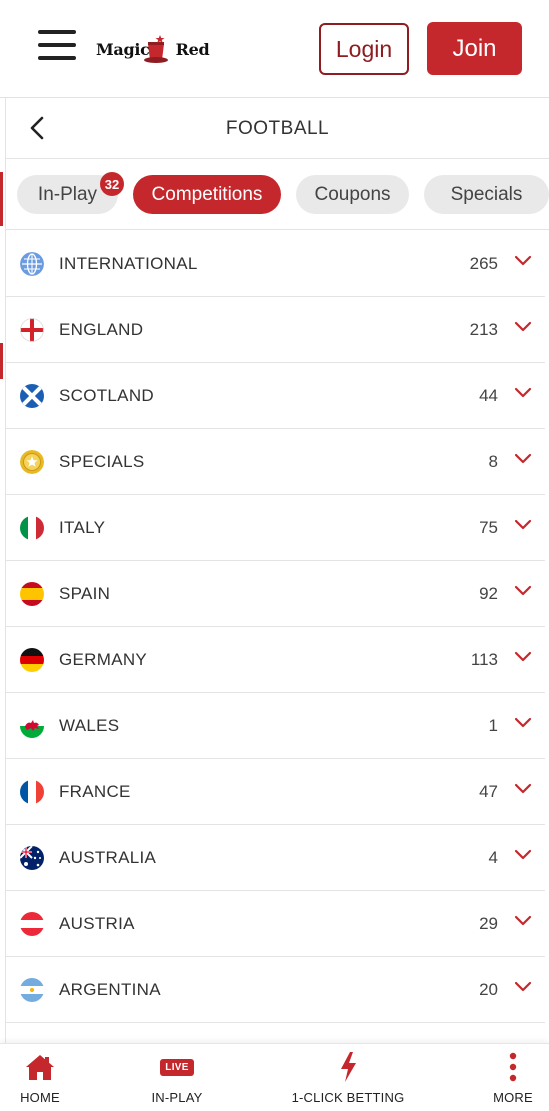 This screenshot has height=1111, width=549. What do you see at coordinates (488, 989) in the screenshot?
I see `competition-count: 20` at bounding box center [488, 989].